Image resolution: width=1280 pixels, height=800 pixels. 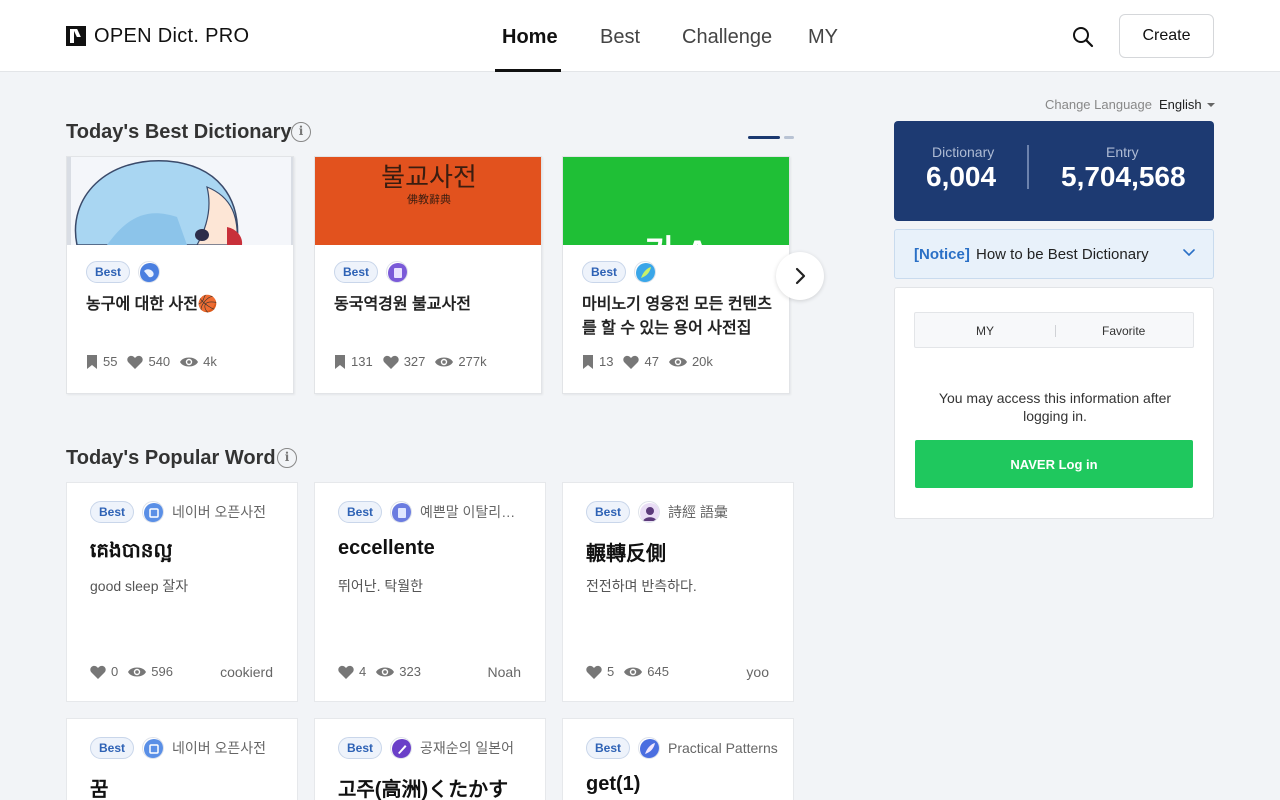 I want to click on pen-avatar-icon, so click(x=401, y=748).